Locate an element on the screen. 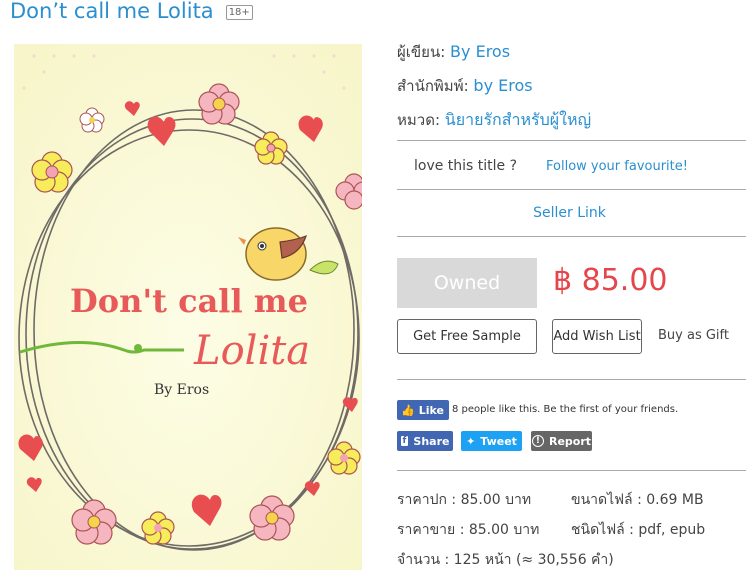 This screenshot has height=570, width=749. page-count: จำนวน : 125 หน้า (≈ 30,556 คำ) is located at coordinates (505, 560).